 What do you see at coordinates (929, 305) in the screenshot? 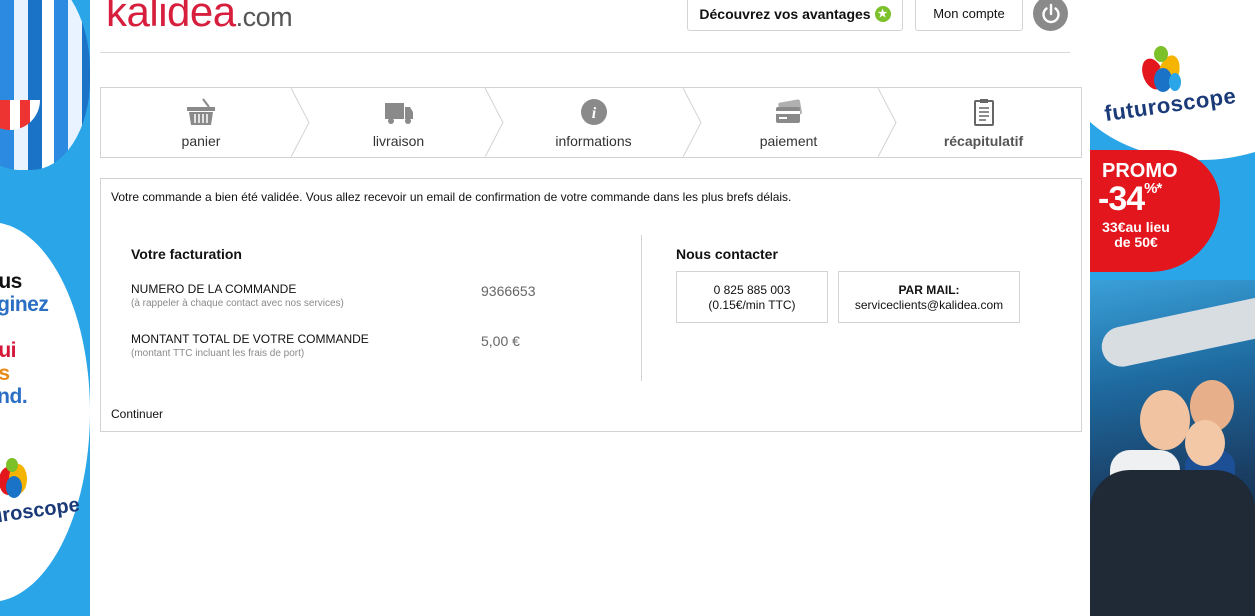
I see `mail-address-link: serviceclients@kalidea.com` at bounding box center [929, 305].